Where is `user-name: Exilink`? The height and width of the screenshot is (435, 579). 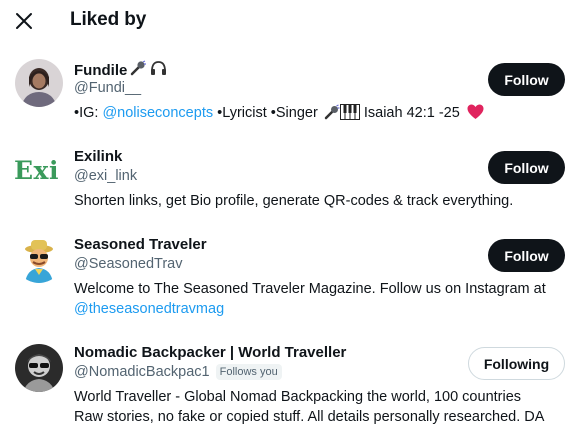 user-name: Exilink is located at coordinates (98, 156).